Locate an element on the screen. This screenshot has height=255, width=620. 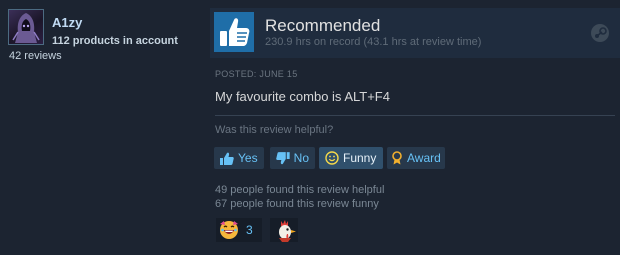
reviewer-name: A1zy is located at coordinates (67, 22).